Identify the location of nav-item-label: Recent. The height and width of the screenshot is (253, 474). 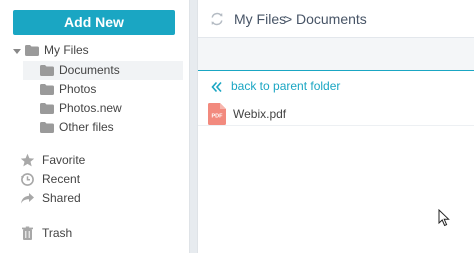
(61, 179).